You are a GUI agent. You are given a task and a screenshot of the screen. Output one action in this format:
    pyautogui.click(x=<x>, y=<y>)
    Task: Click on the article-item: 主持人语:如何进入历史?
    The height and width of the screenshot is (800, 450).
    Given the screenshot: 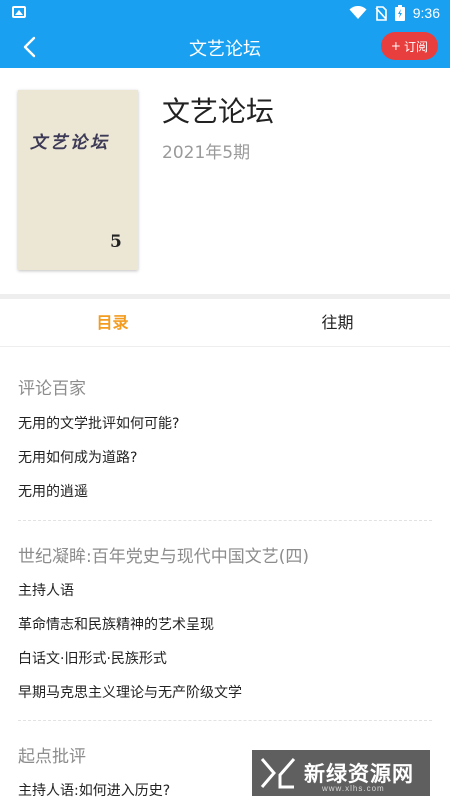 What is the action you would take?
    pyautogui.click(x=94, y=790)
    